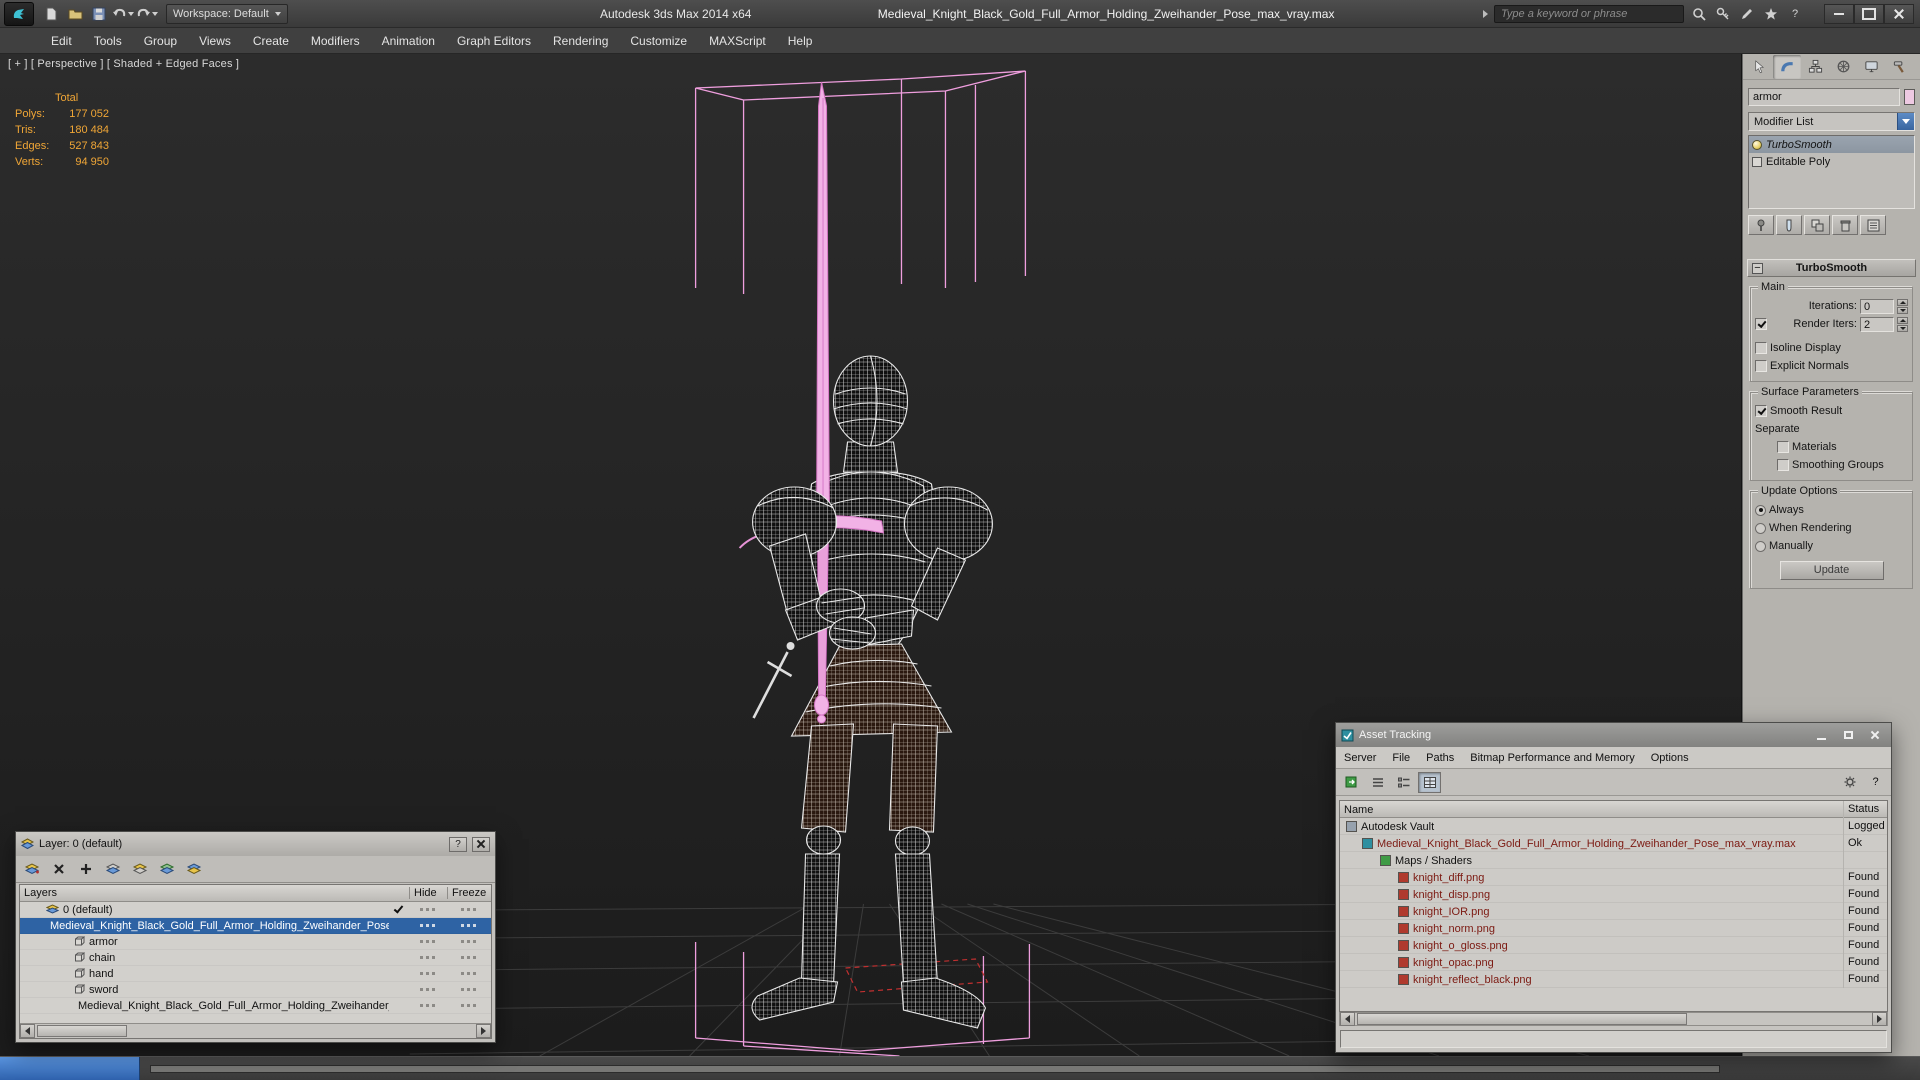  What do you see at coordinates (113, 869) in the screenshot?
I see `select-layer-objects-icon` at bounding box center [113, 869].